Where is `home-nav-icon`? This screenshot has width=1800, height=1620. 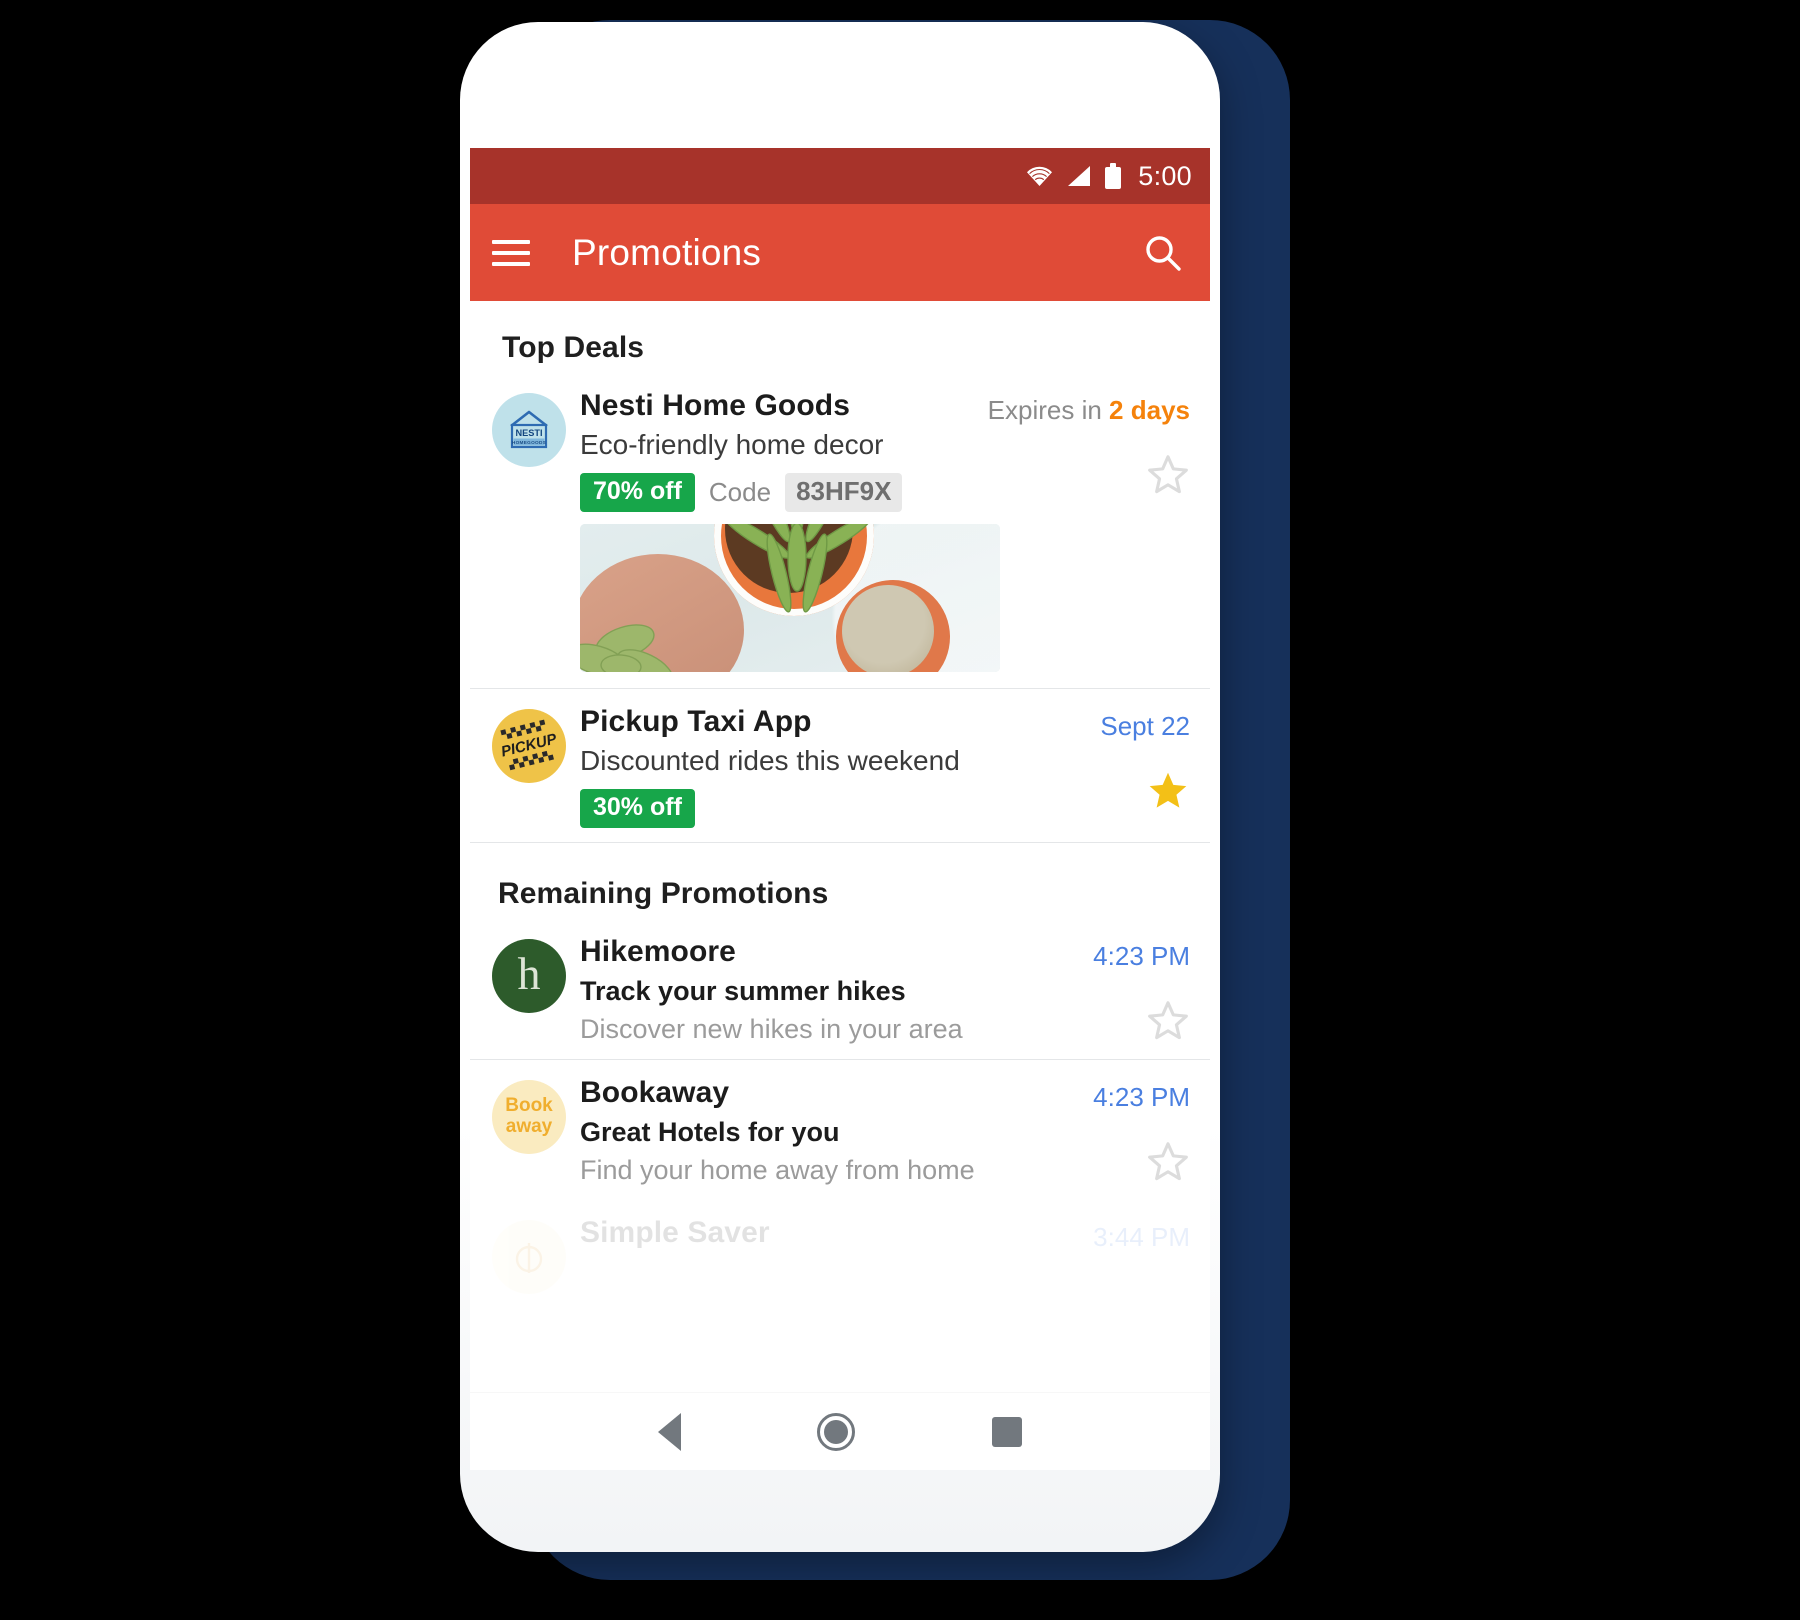 home-nav-icon is located at coordinates (836, 1431).